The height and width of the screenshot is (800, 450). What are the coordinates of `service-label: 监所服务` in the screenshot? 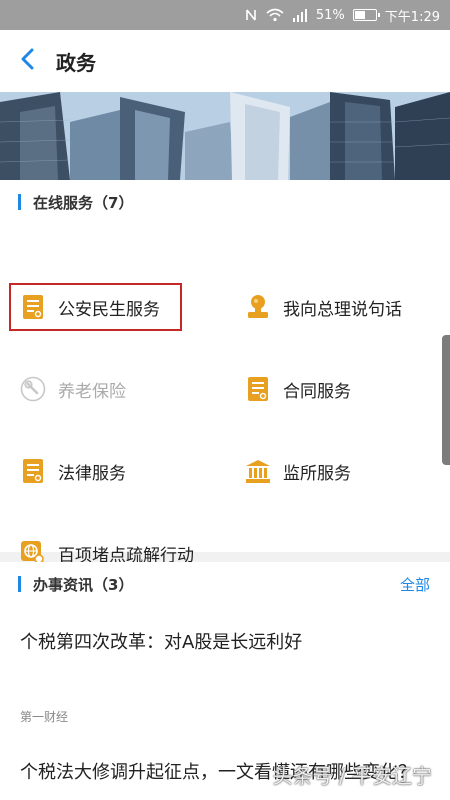 It's located at (317, 473).